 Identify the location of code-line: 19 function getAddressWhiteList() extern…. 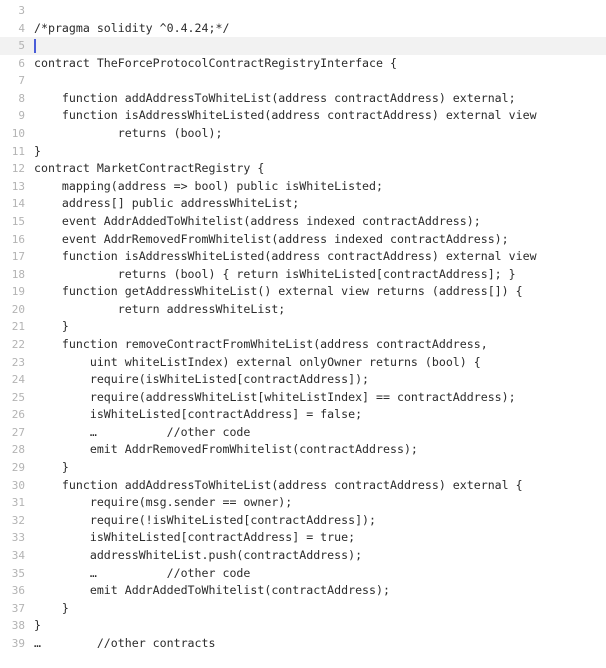
(303, 292).